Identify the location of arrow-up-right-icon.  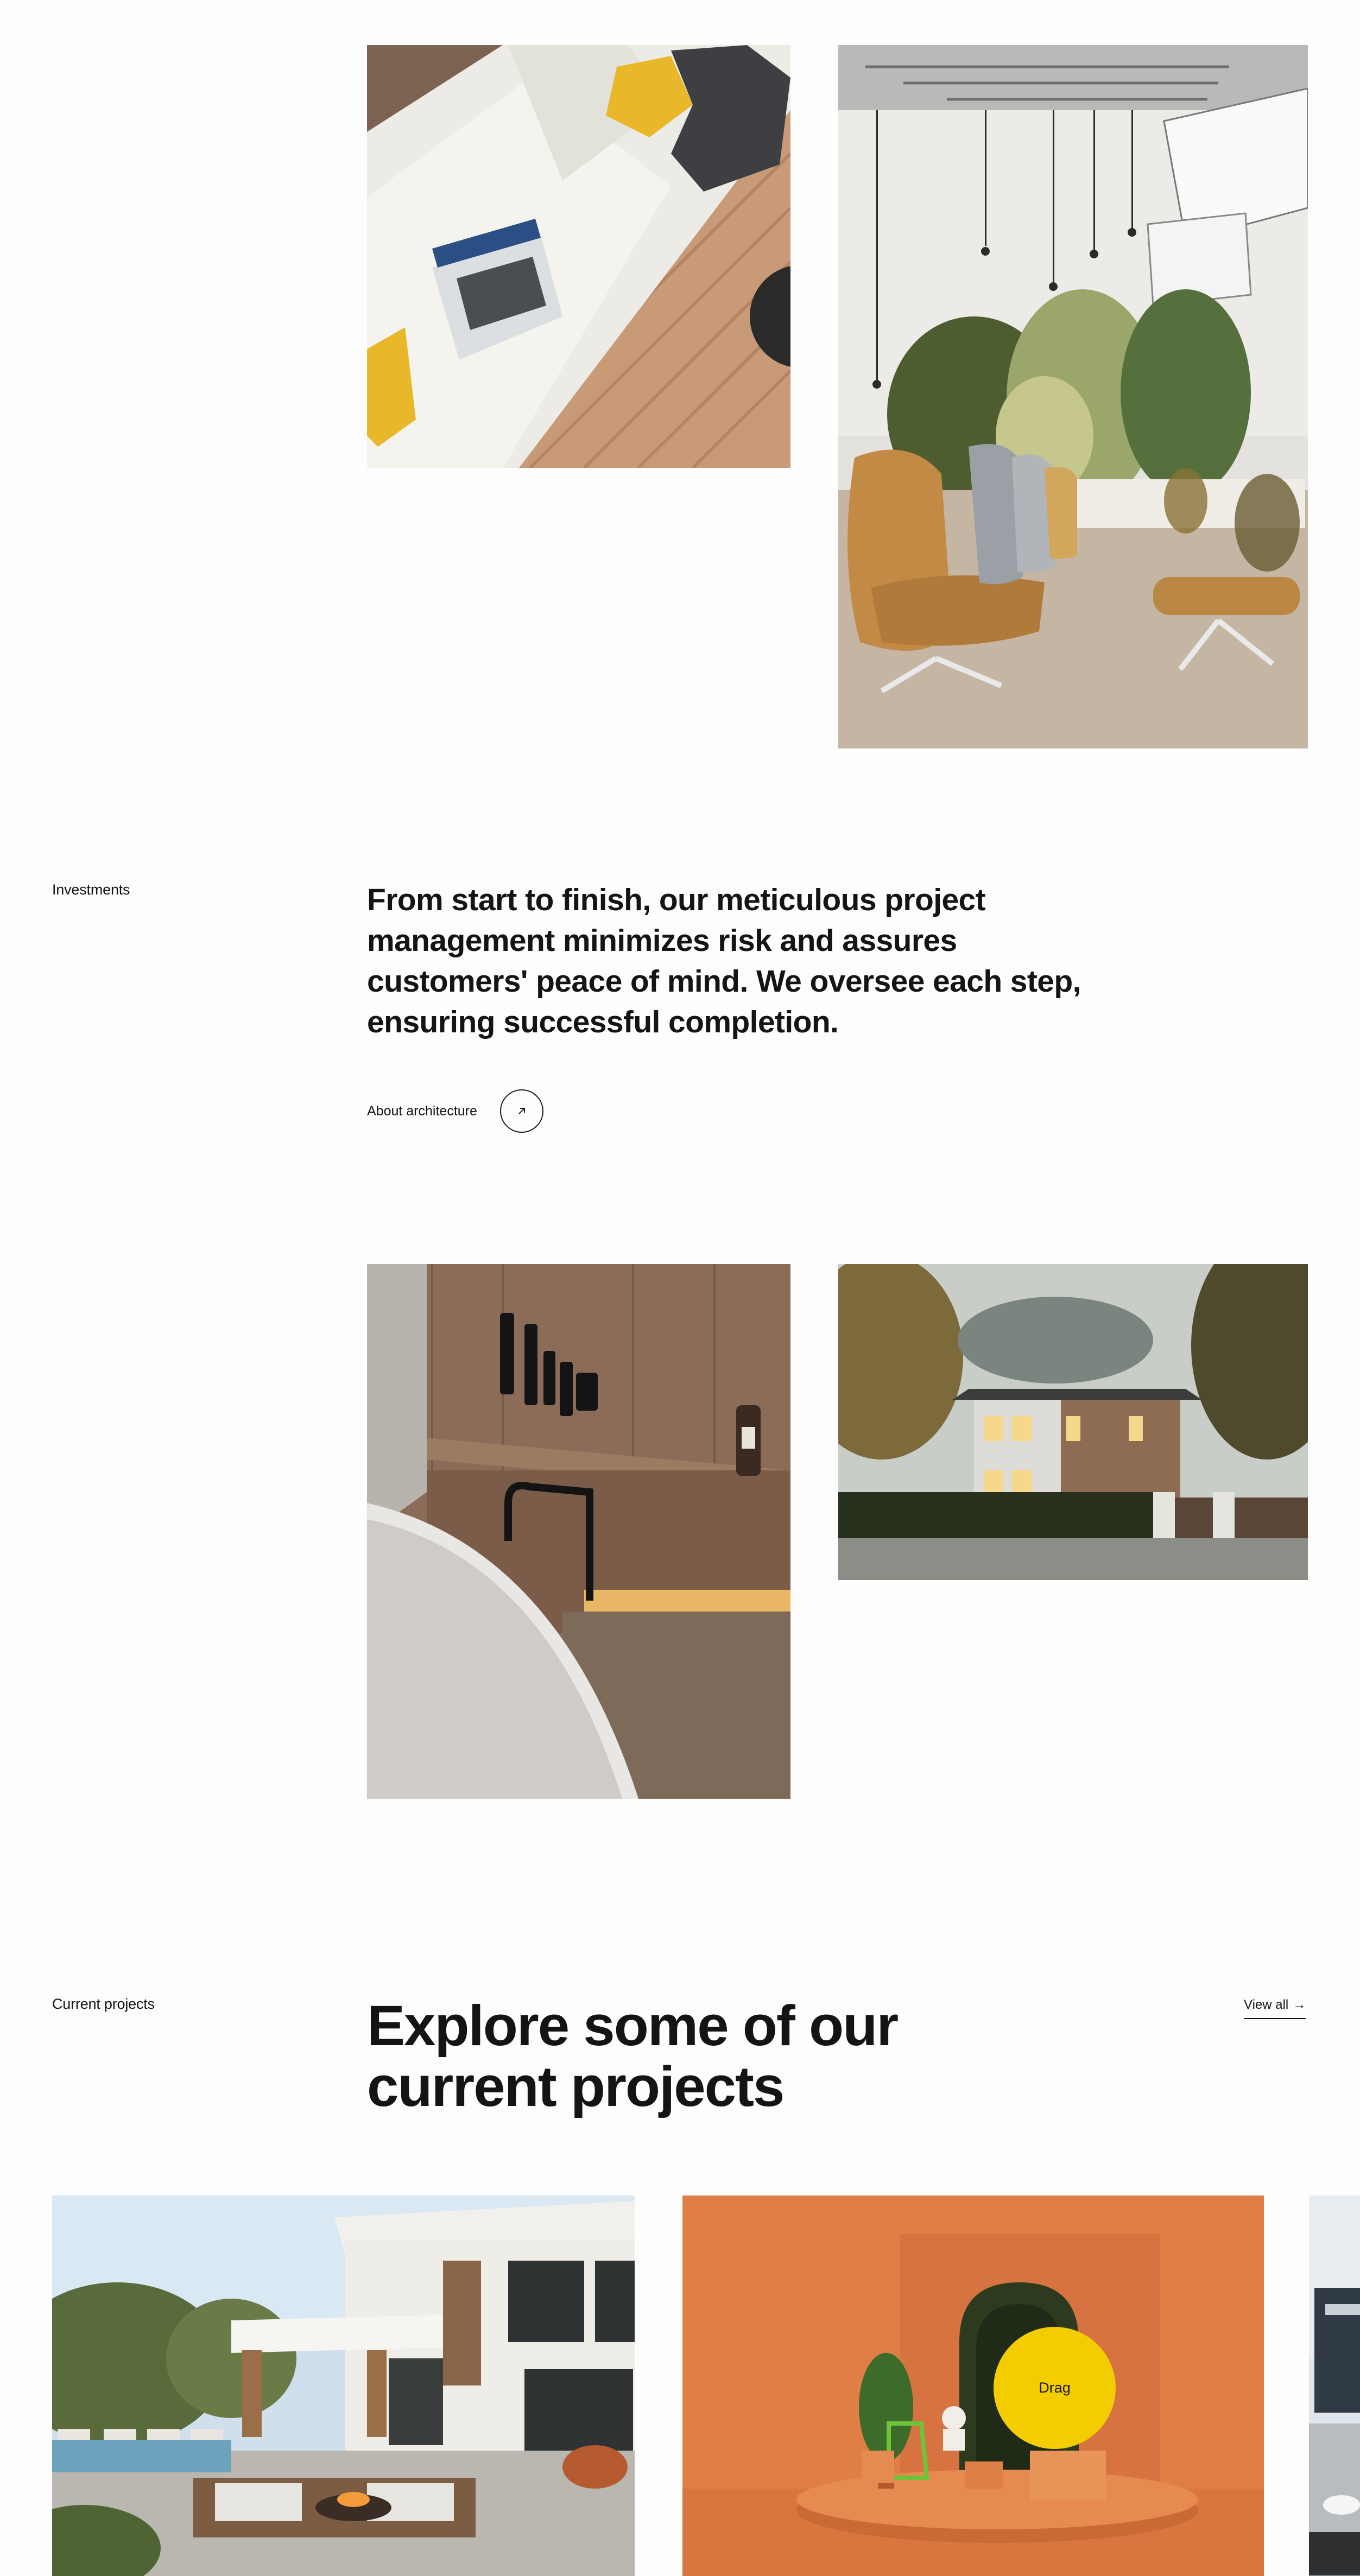
(521, 1111).